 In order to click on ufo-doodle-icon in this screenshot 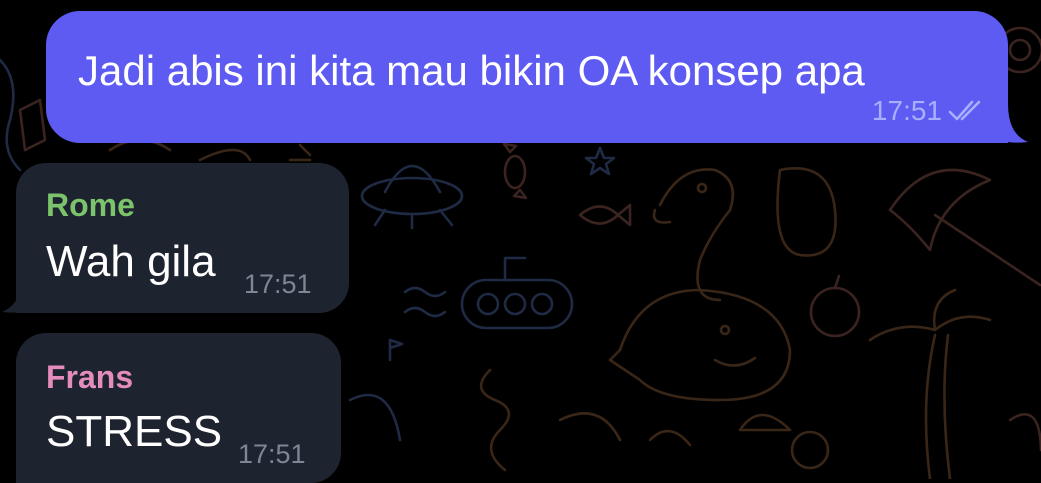, I will do `click(412, 197)`.